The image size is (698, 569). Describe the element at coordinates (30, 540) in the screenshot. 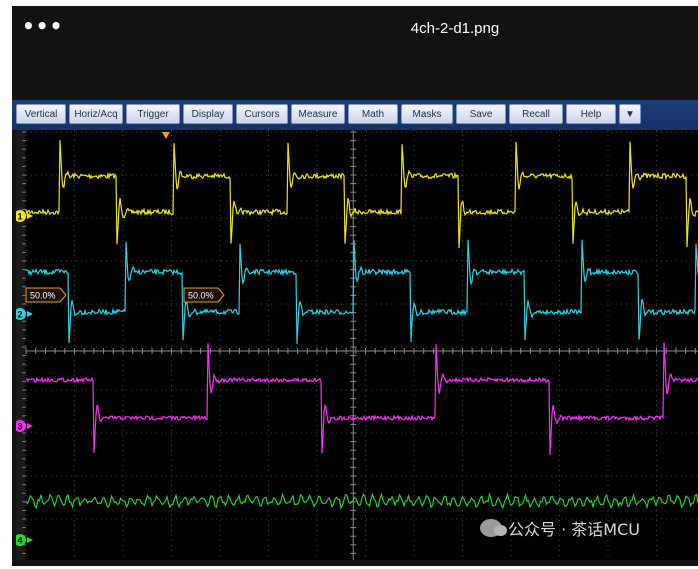

I see `channel-4-arrow` at that location.